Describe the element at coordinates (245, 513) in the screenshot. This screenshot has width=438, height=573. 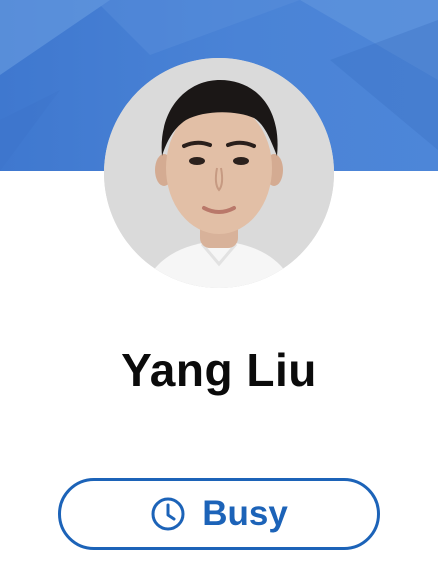
I see `status-label: Busy` at that location.